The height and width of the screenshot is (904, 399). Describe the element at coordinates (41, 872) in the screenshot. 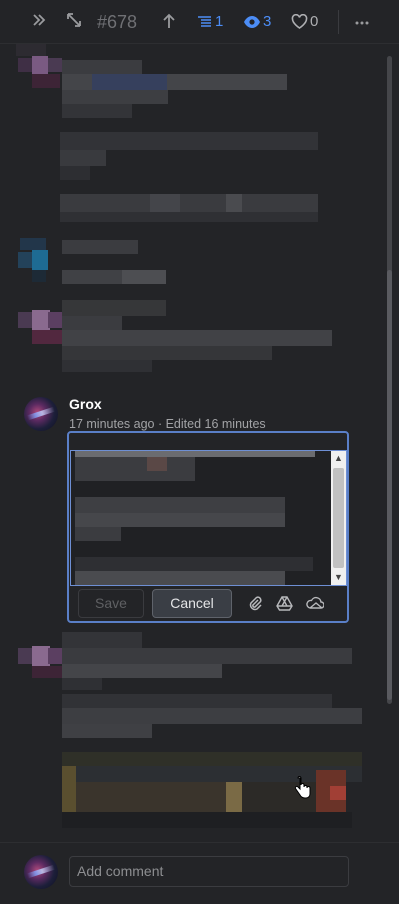

I see `current-user-avatar` at that location.